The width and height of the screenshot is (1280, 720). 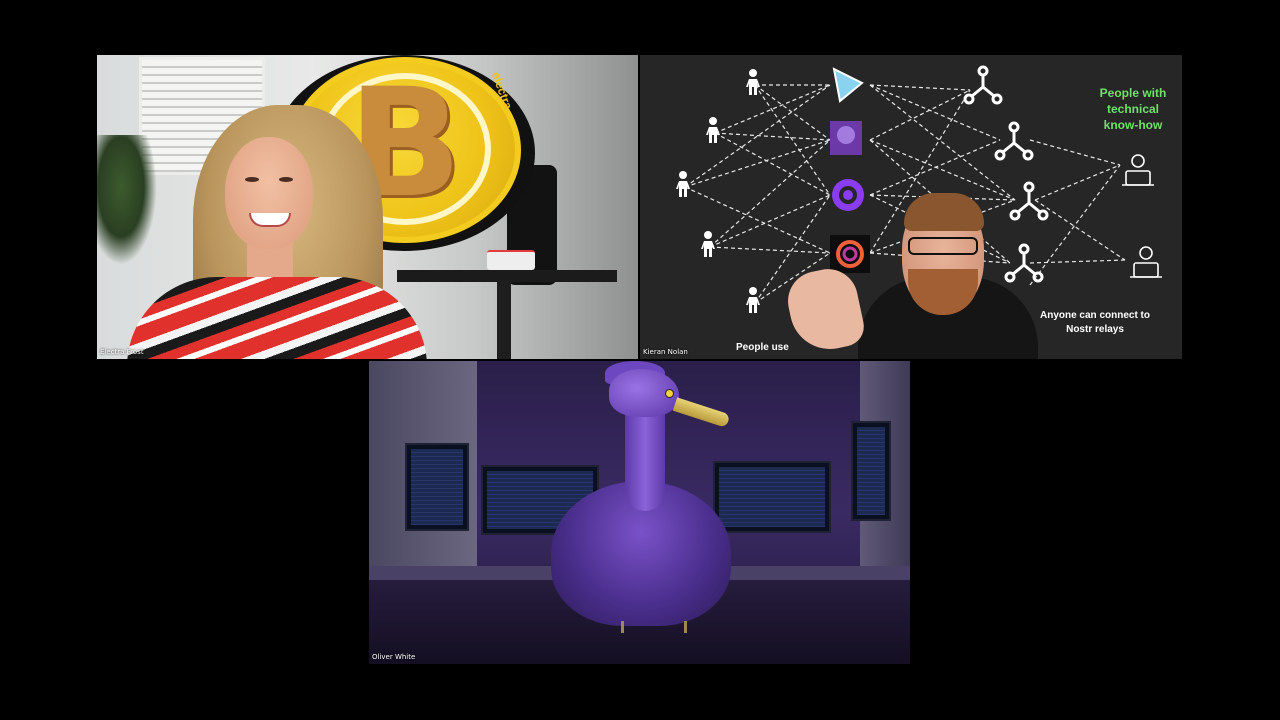 What do you see at coordinates (1142, 216) in the screenshot?
I see `developer-icons` at bounding box center [1142, 216].